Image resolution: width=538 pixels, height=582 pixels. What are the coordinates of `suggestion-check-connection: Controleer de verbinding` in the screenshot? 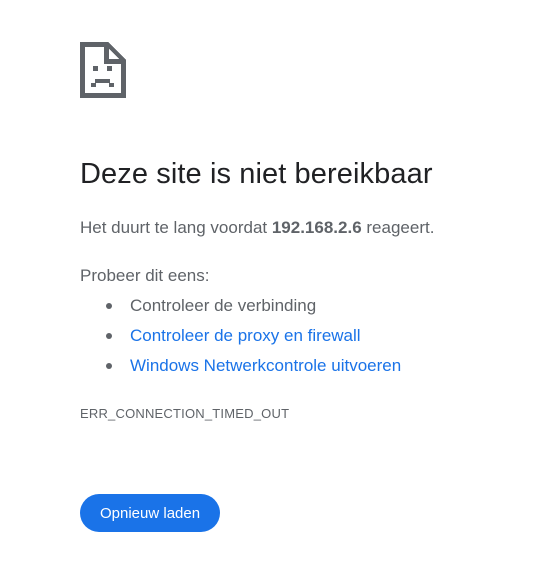 It's located at (223, 305).